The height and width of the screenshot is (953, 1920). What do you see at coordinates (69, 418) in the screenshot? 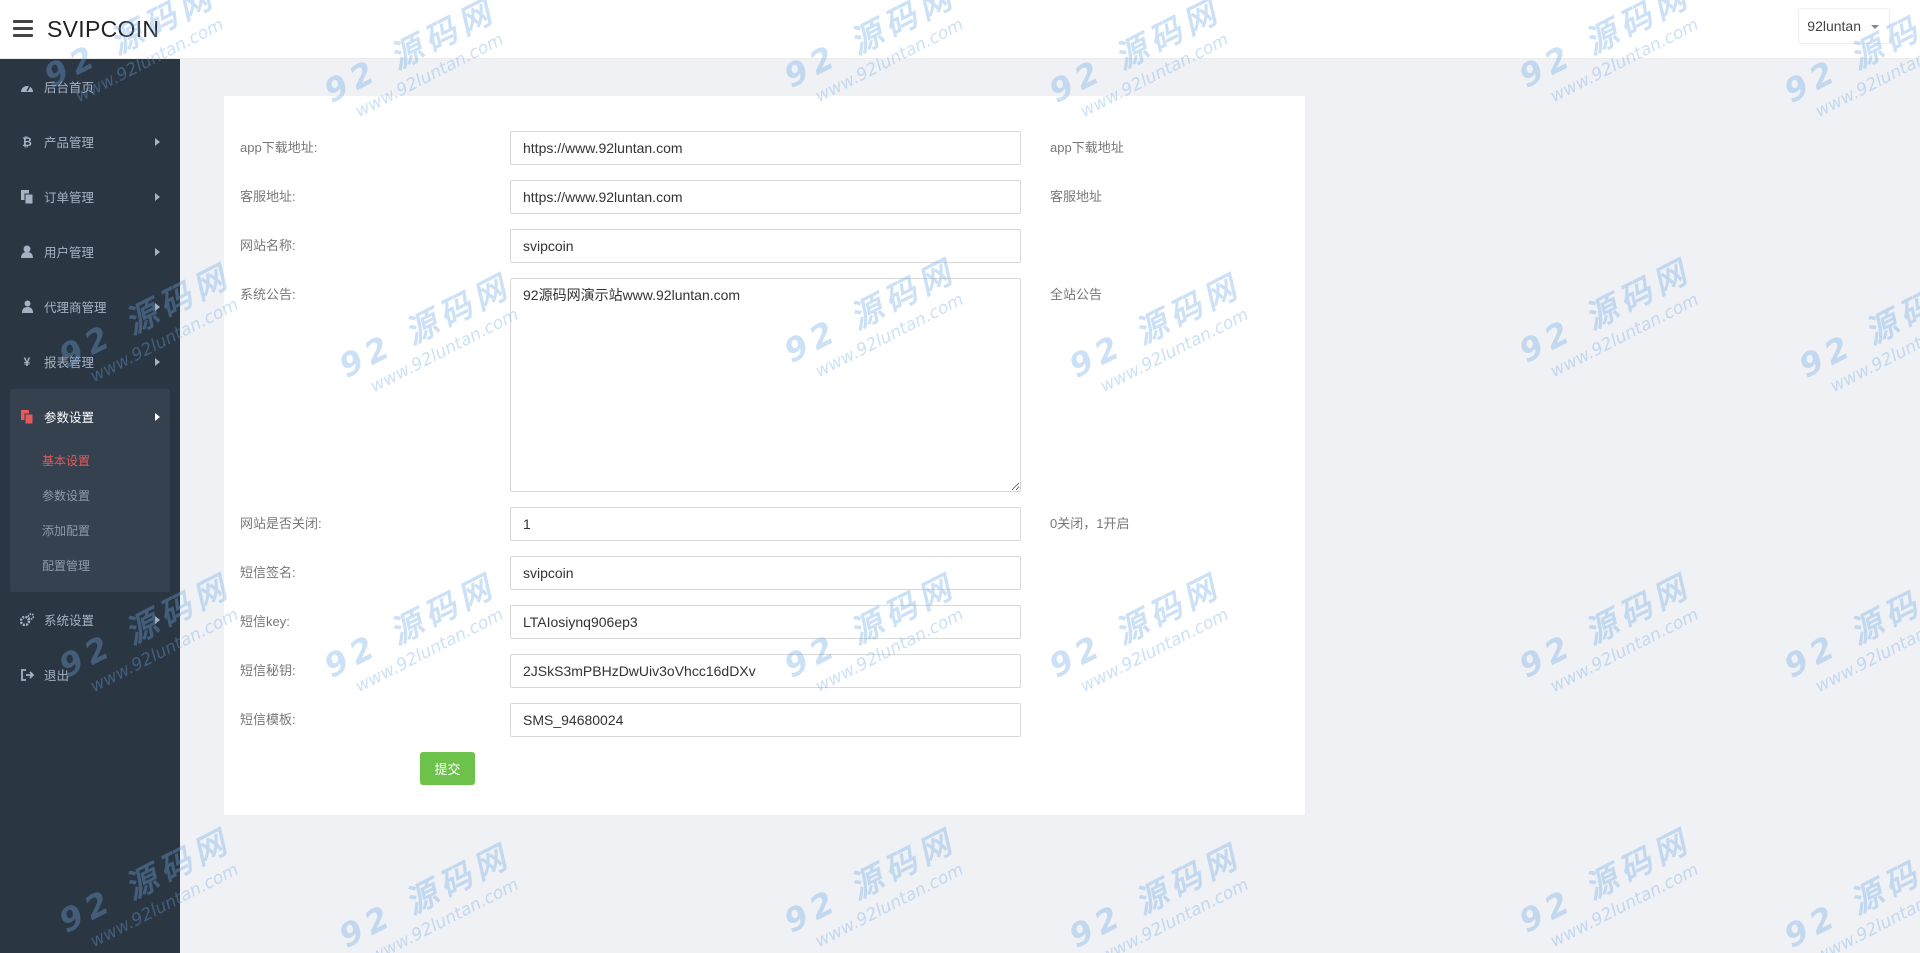
I see `sidebar-item-label: 参数设置` at bounding box center [69, 418].